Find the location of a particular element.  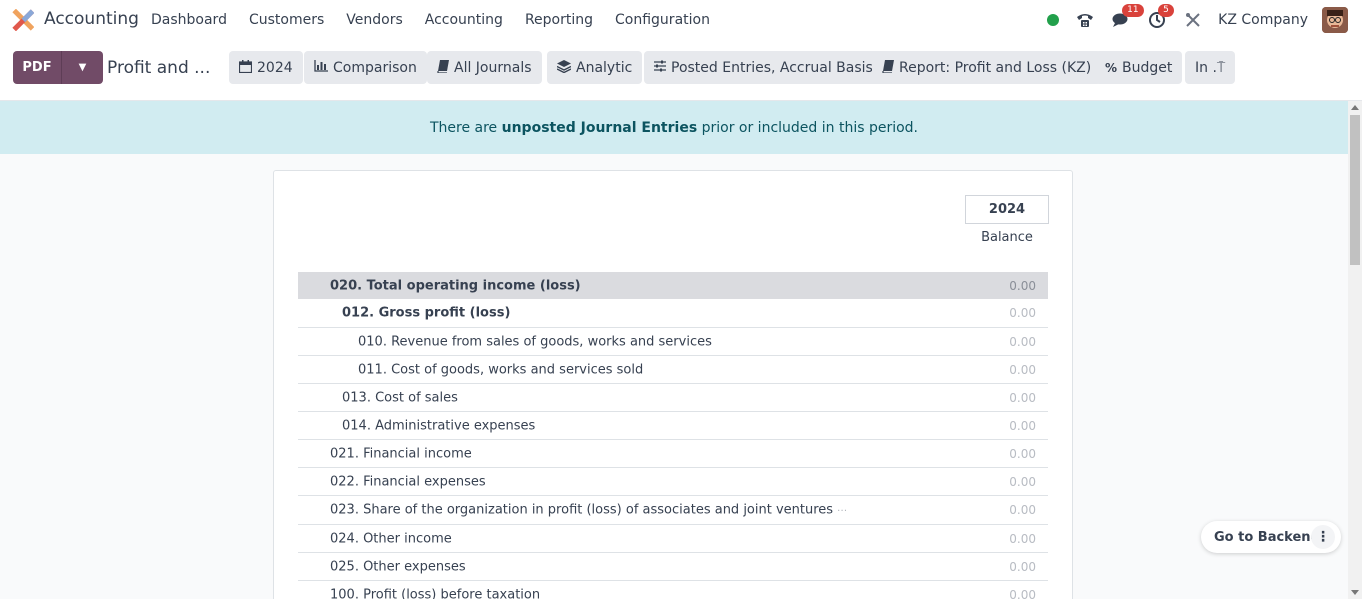

report-line-014: 014. Administrative expenses 0.00 is located at coordinates (673, 426).